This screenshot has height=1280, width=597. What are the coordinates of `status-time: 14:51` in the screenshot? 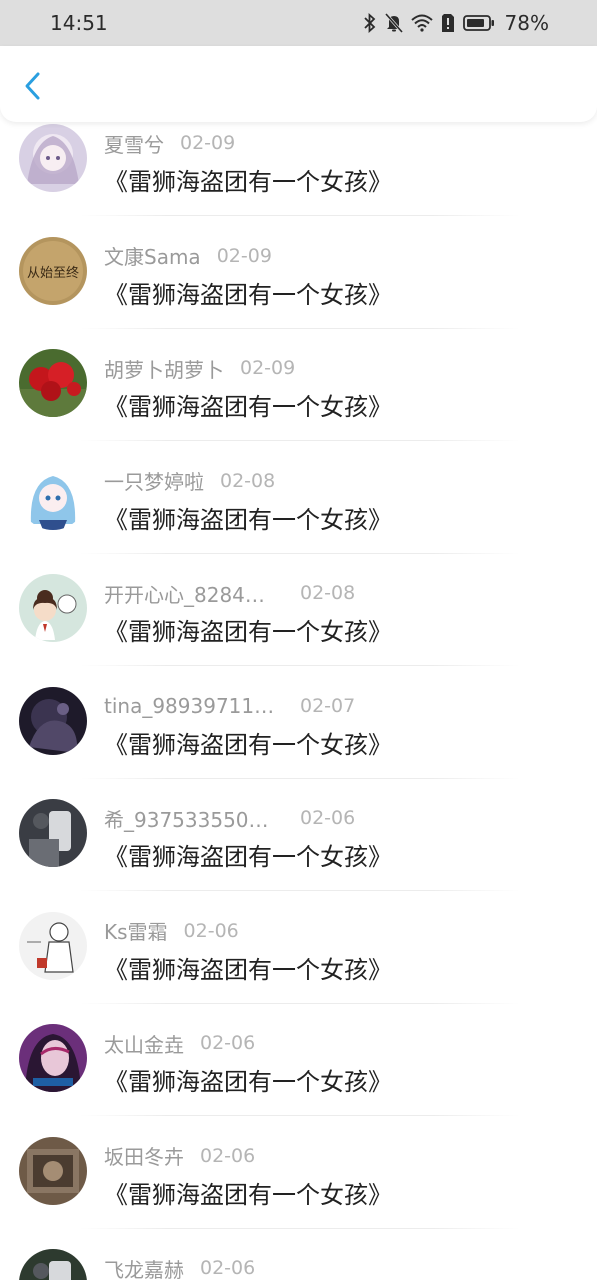 It's located at (79, 23).